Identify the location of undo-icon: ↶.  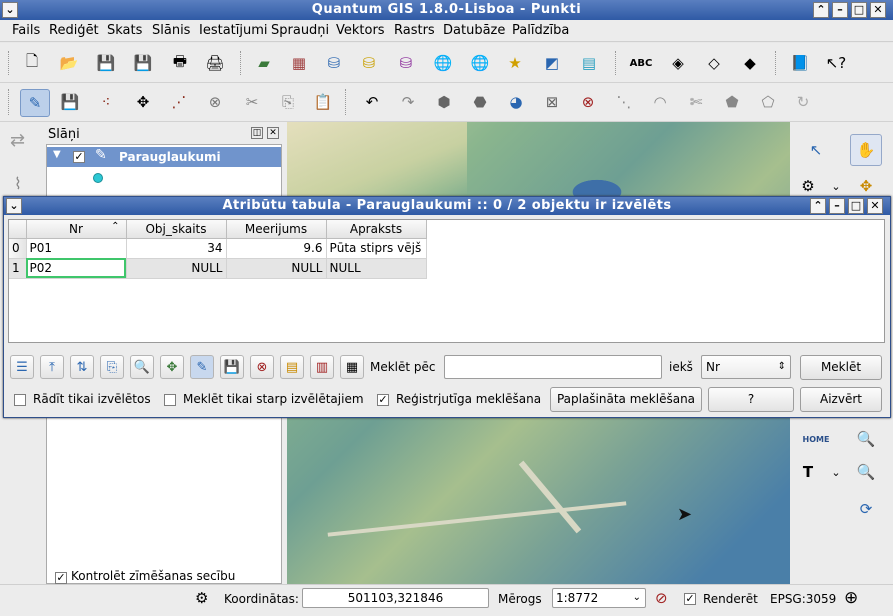
(372, 102).